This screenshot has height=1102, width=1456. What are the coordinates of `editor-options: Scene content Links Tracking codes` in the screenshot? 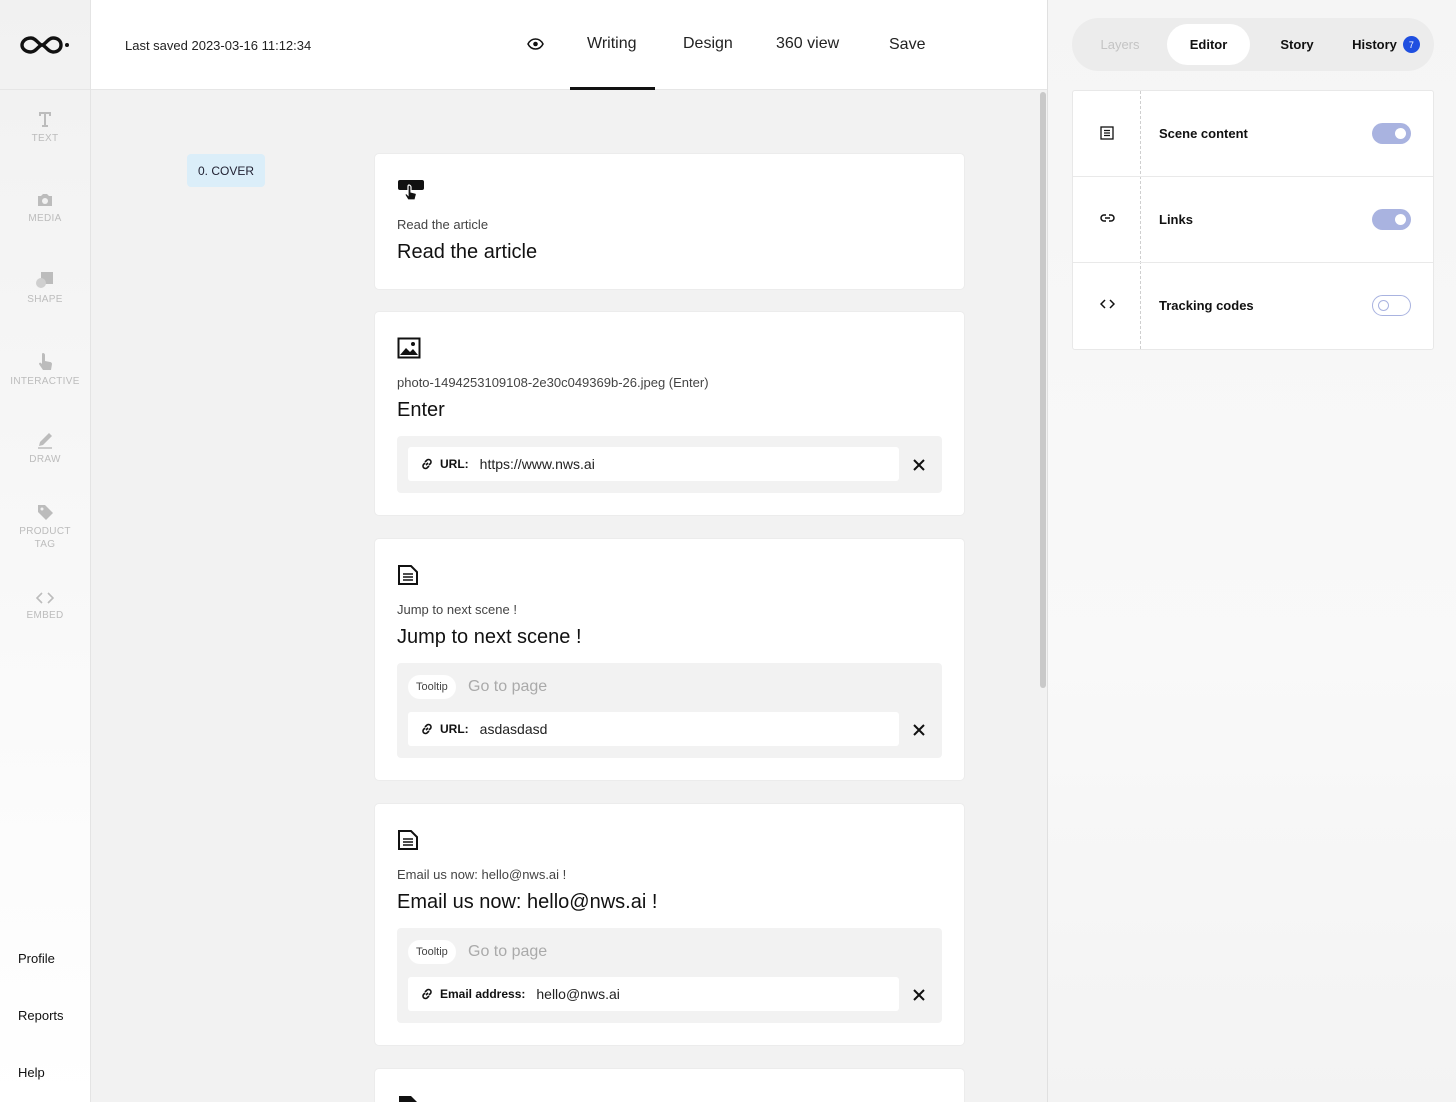 It's located at (1253, 220).